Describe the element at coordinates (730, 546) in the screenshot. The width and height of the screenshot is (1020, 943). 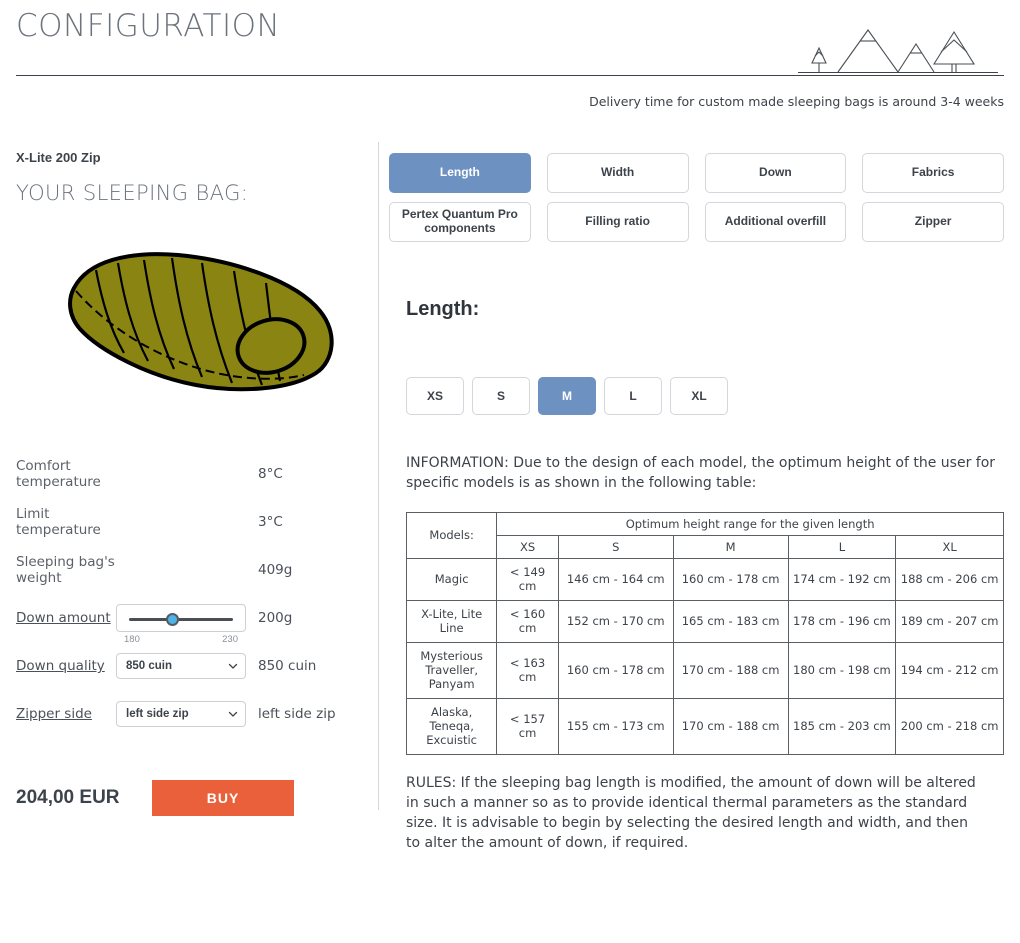
I see `table-header-m: M` at that location.